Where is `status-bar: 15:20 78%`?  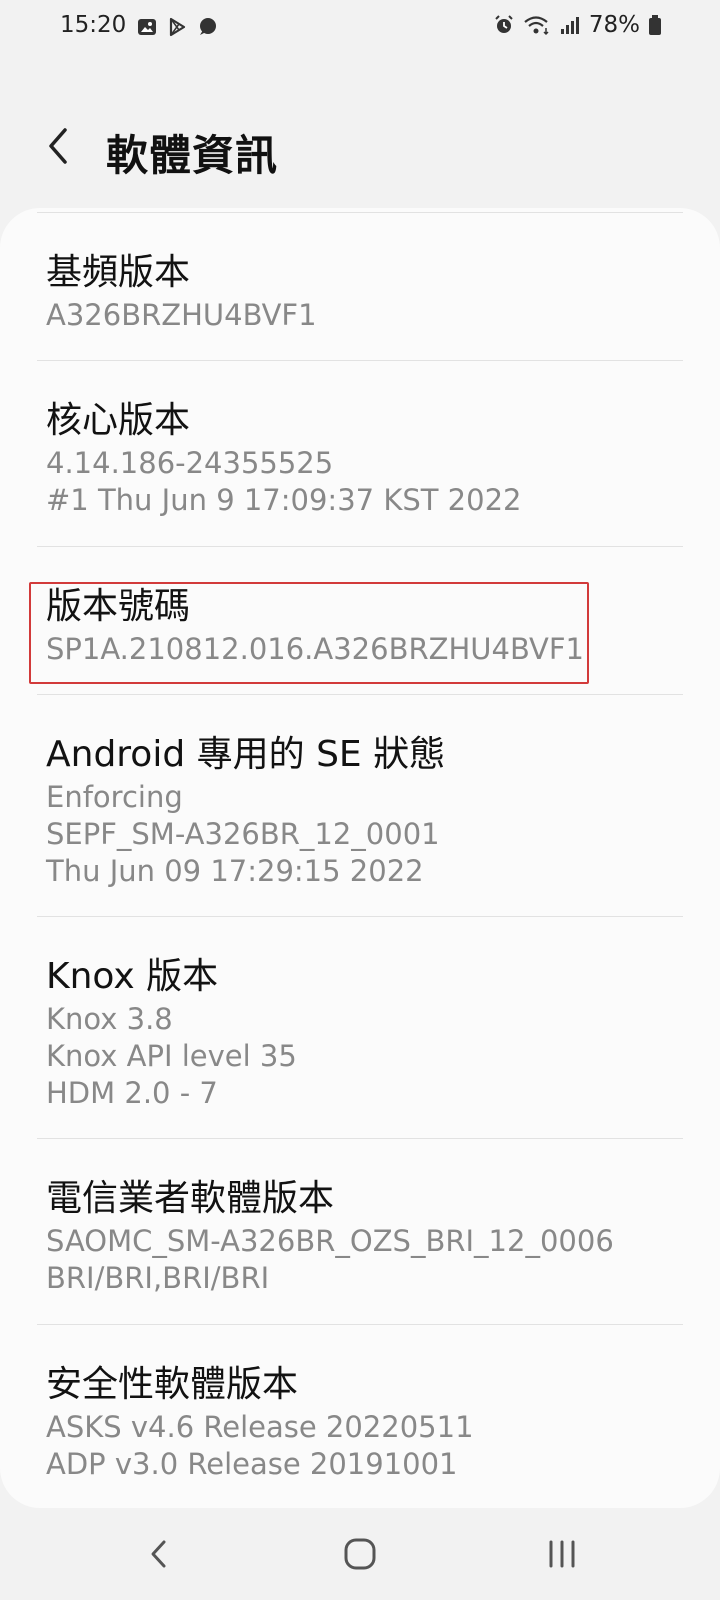 status-bar: 15:20 78% is located at coordinates (360, 28).